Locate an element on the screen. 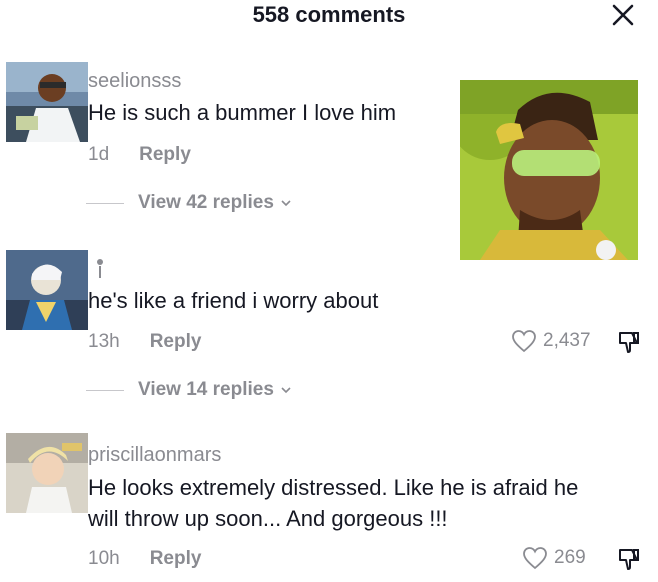 The image size is (658, 582). like-count: 269 is located at coordinates (570, 557).